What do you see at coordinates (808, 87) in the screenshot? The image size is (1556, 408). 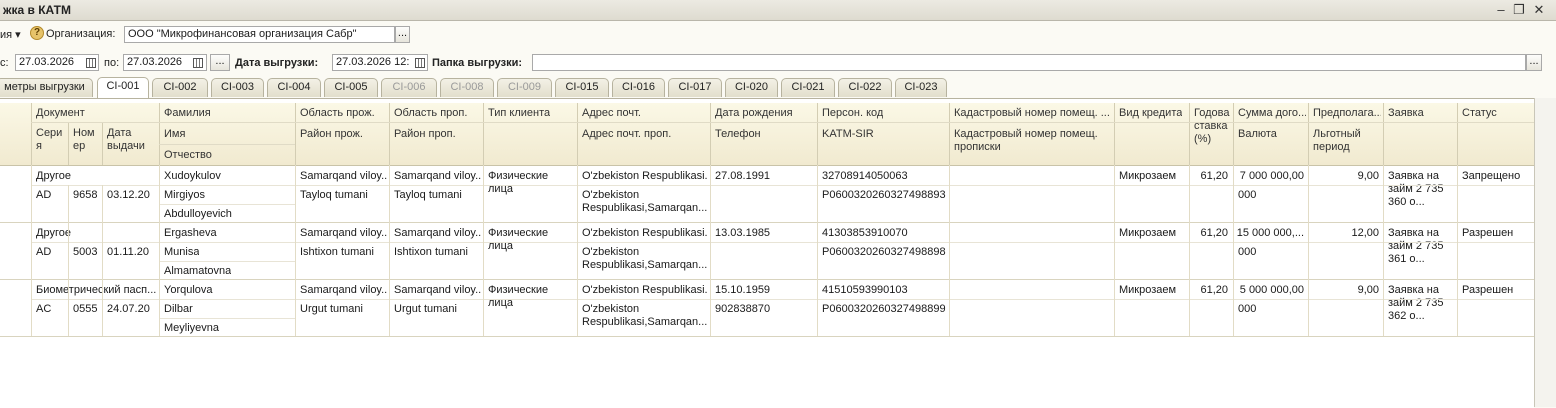 I see `tab-ci-021: CI-021` at bounding box center [808, 87].